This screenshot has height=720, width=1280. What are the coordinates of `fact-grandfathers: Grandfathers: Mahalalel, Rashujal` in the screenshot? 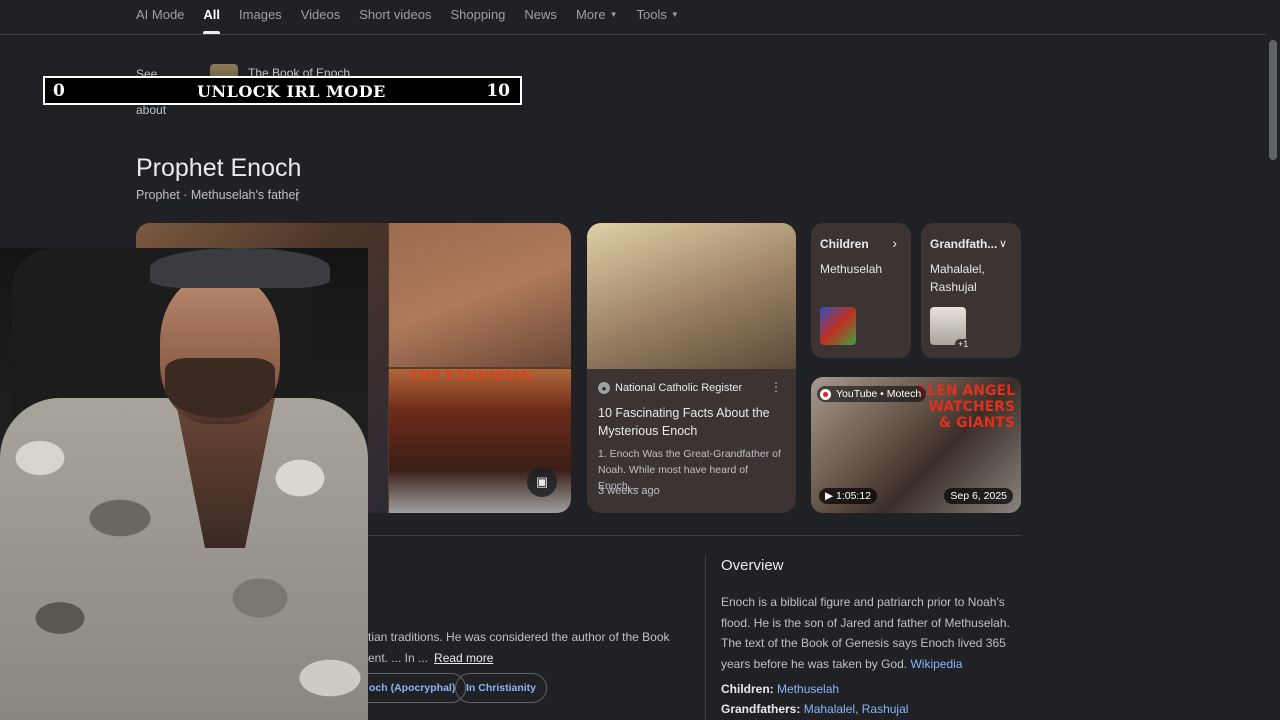 It's located at (814, 709).